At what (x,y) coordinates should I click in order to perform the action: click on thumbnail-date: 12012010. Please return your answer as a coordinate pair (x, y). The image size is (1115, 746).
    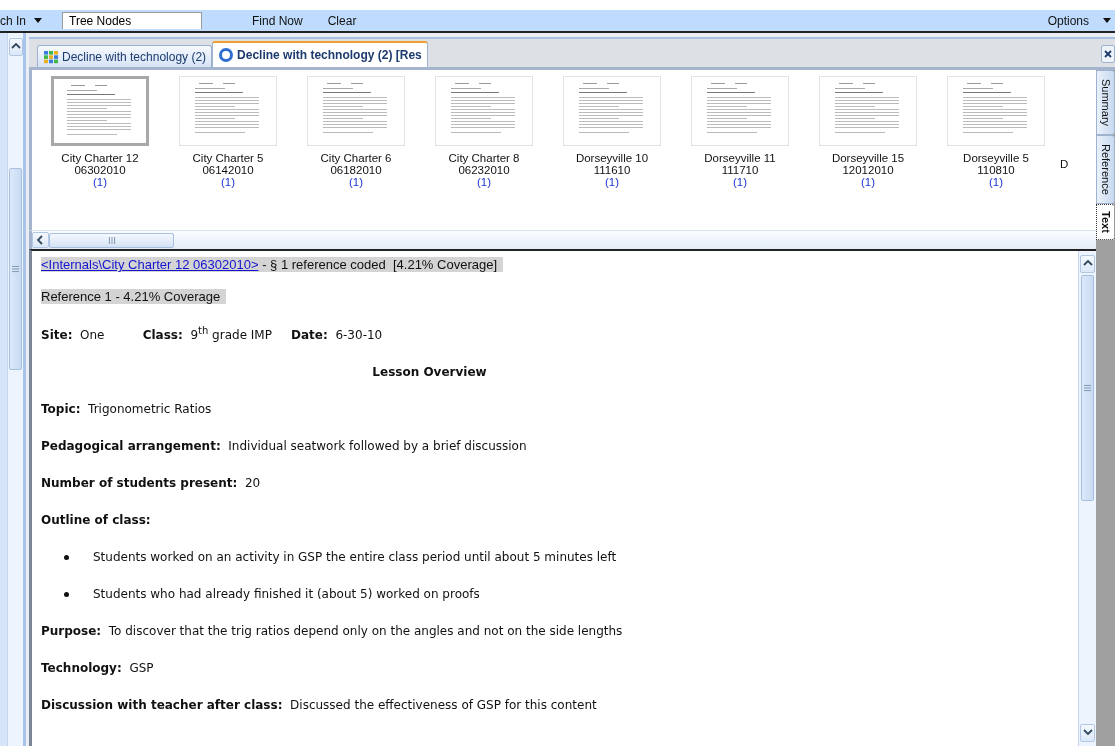
    Looking at the image, I should click on (868, 170).